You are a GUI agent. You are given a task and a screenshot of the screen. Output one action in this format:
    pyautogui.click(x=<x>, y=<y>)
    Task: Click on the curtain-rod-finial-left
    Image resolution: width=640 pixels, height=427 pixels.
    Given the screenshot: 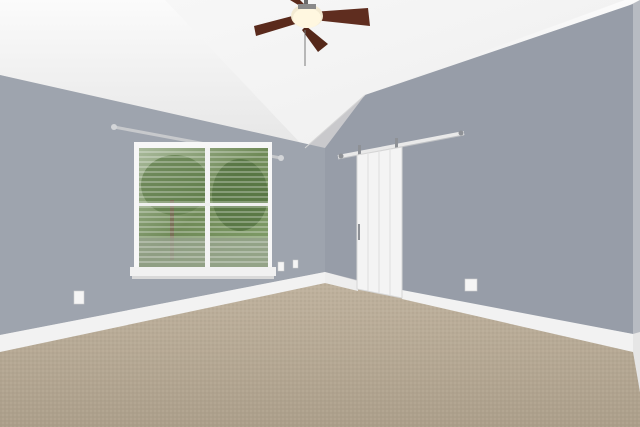 What is the action you would take?
    pyautogui.click(x=114, y=127)
    